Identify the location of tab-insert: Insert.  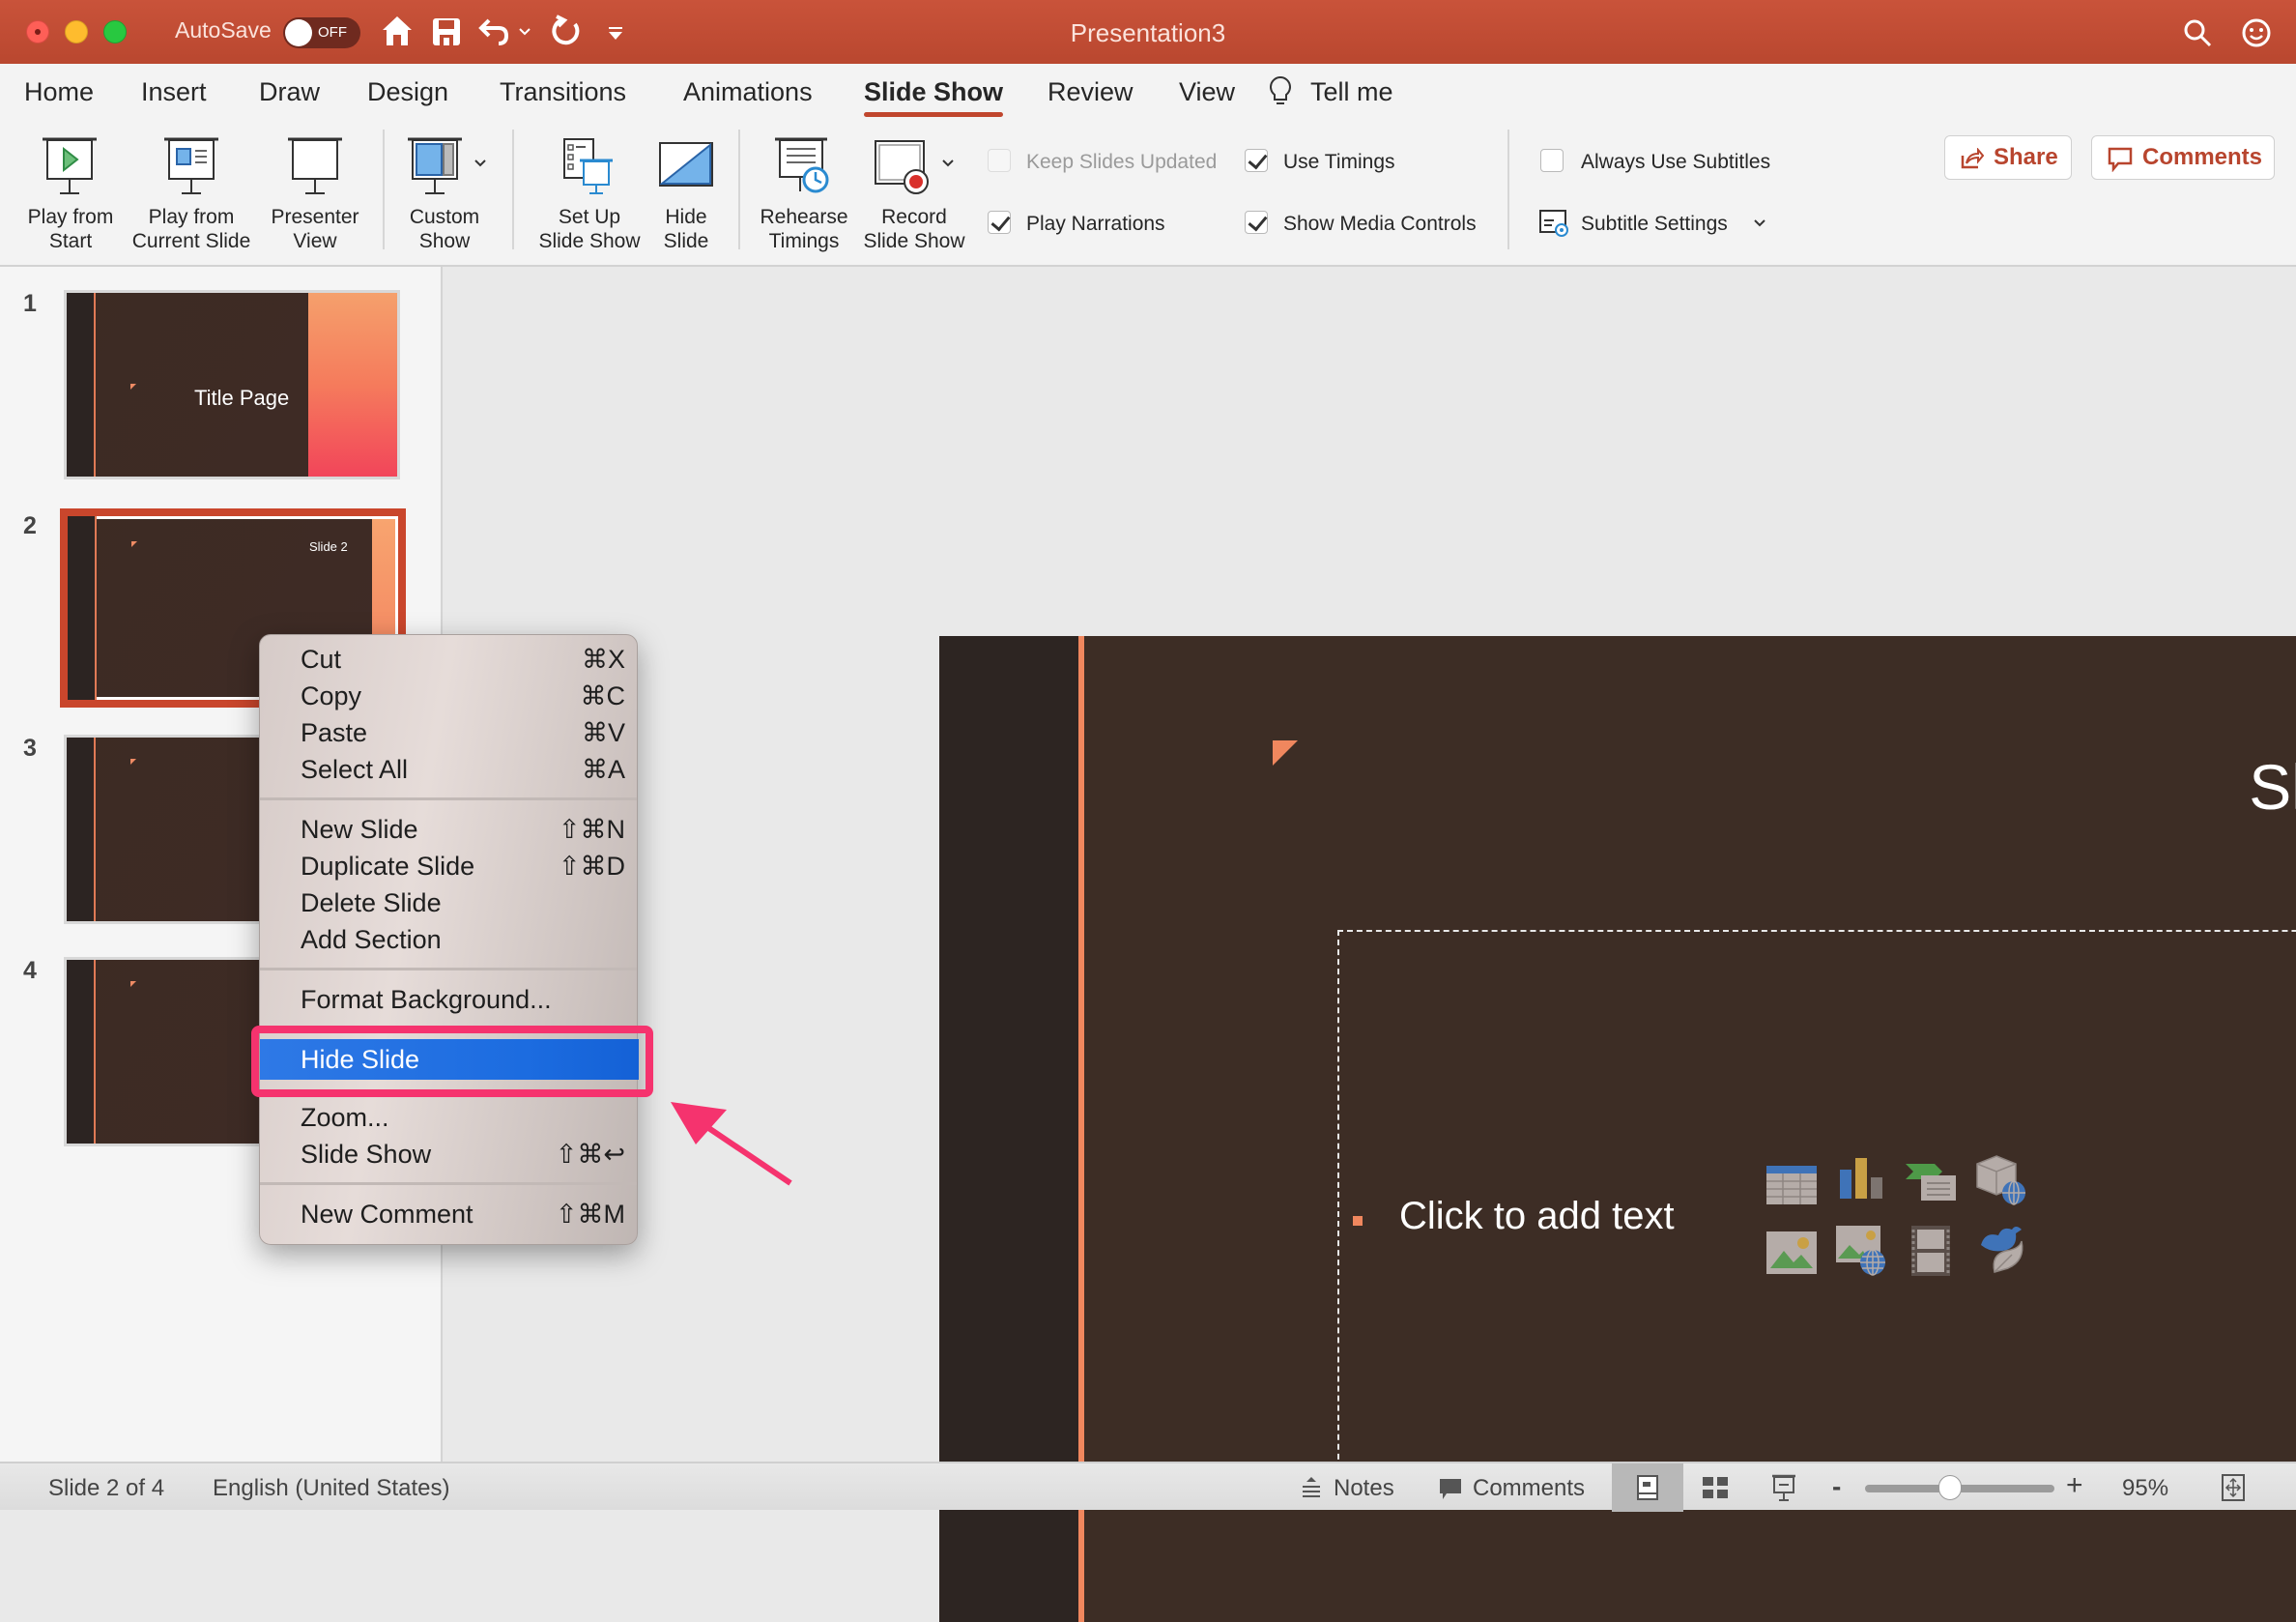
(174, 92).